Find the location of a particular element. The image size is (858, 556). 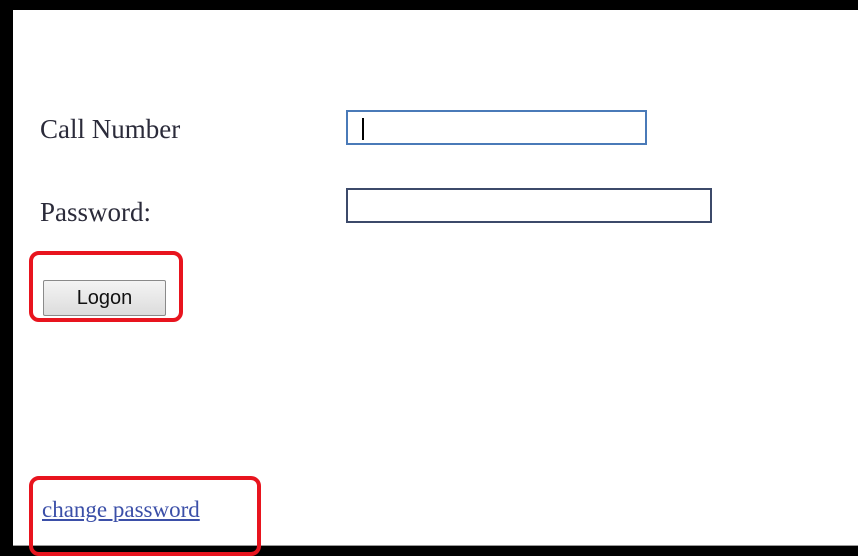

password-input is located at coordinates (529, 205).